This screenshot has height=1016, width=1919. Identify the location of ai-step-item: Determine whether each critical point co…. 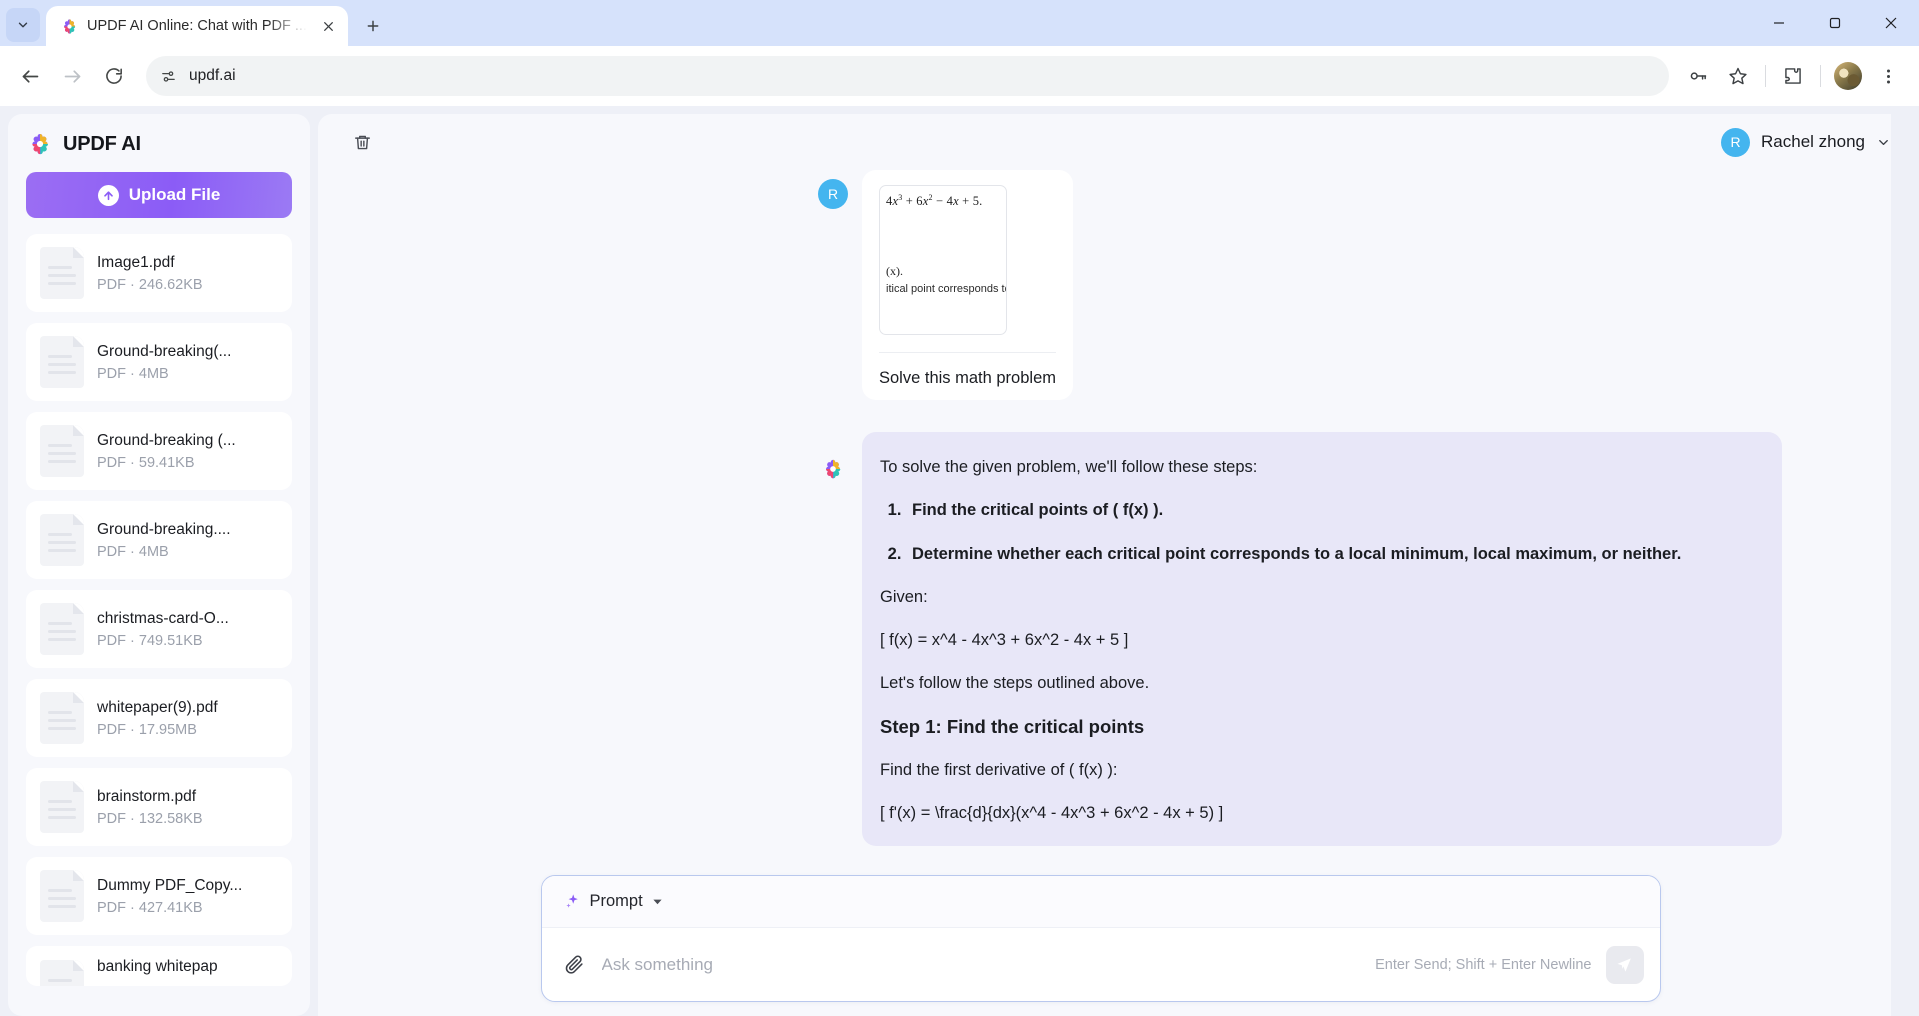
(1330, 554).